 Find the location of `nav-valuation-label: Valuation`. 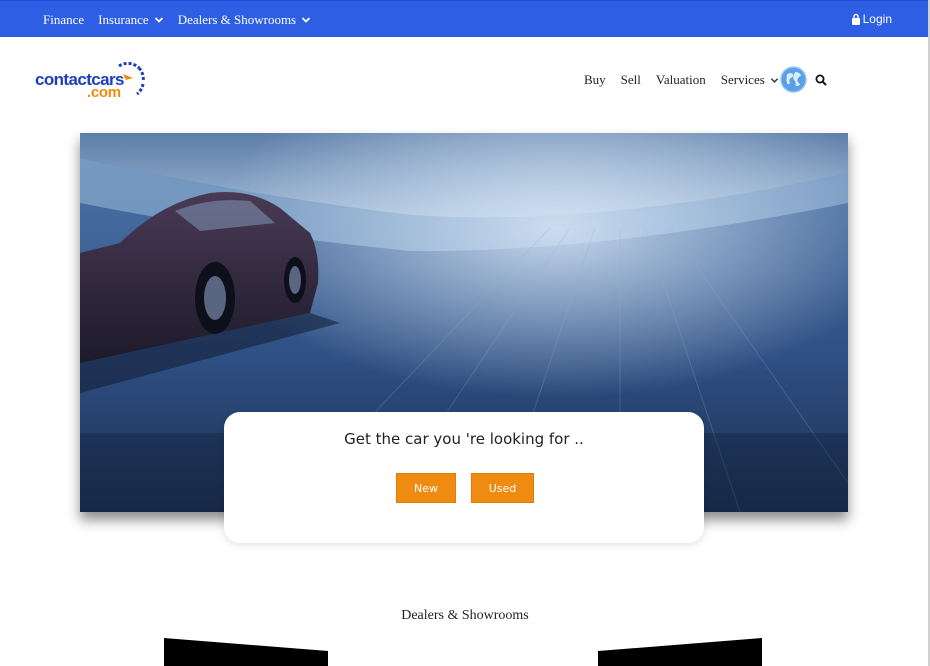

nav-valuation-label: Valuation is located at coordinates (680, 79).